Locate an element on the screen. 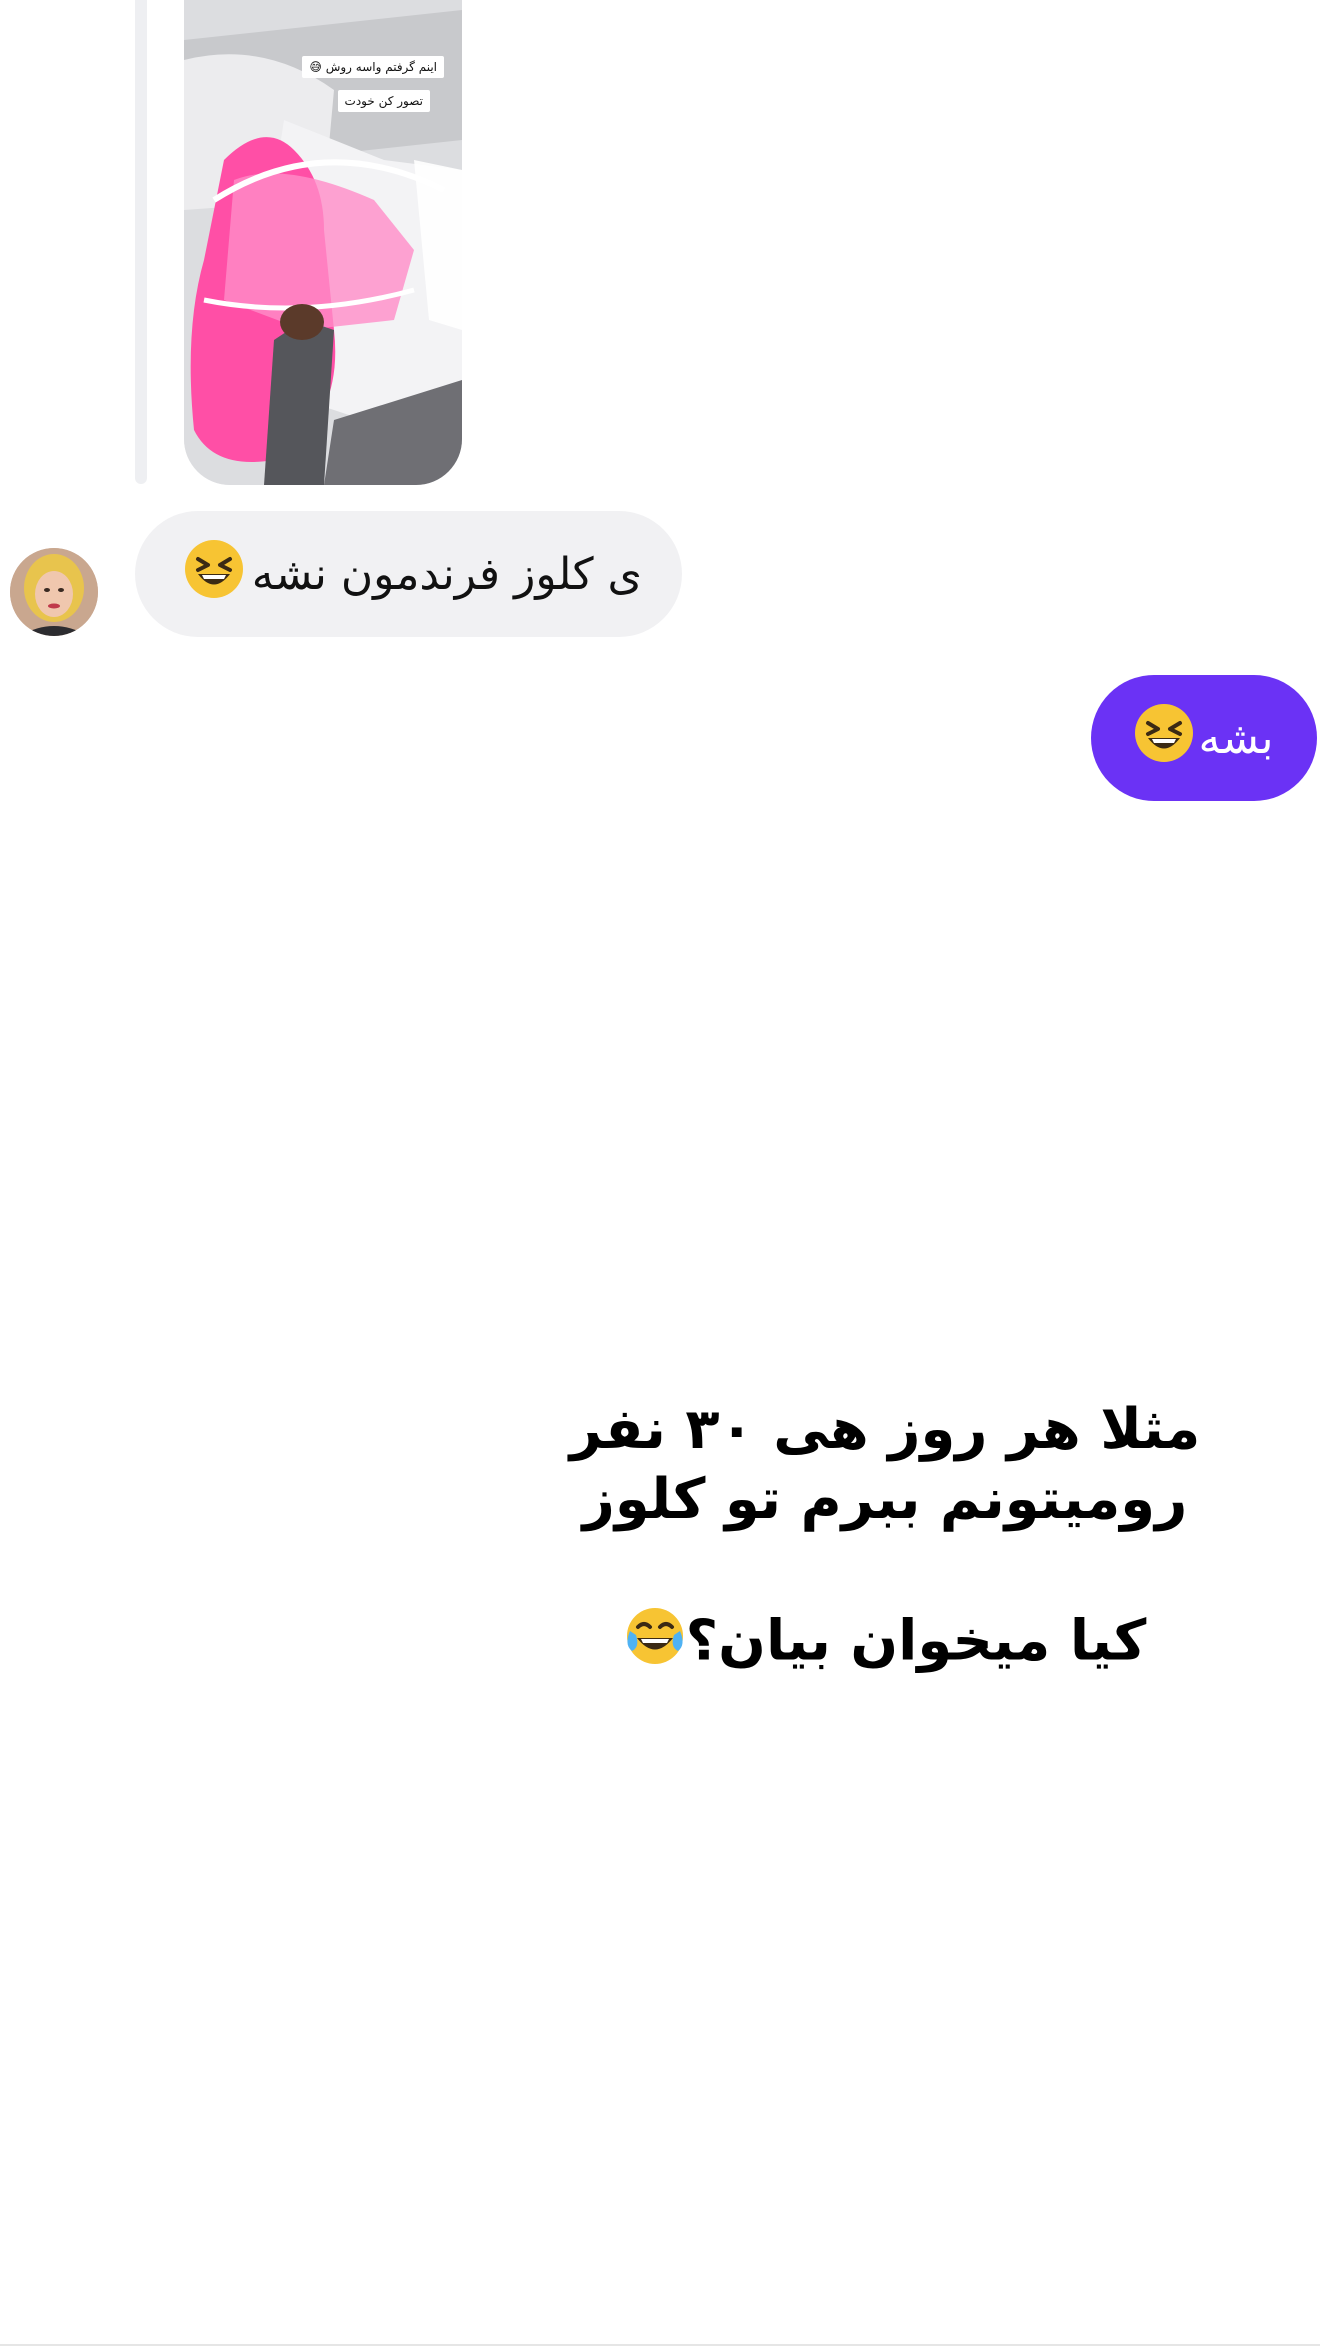 The height and width of the screenshot is (2346, 1320). outgoing-message-text: بشه is located at coordinates (1236, 738).